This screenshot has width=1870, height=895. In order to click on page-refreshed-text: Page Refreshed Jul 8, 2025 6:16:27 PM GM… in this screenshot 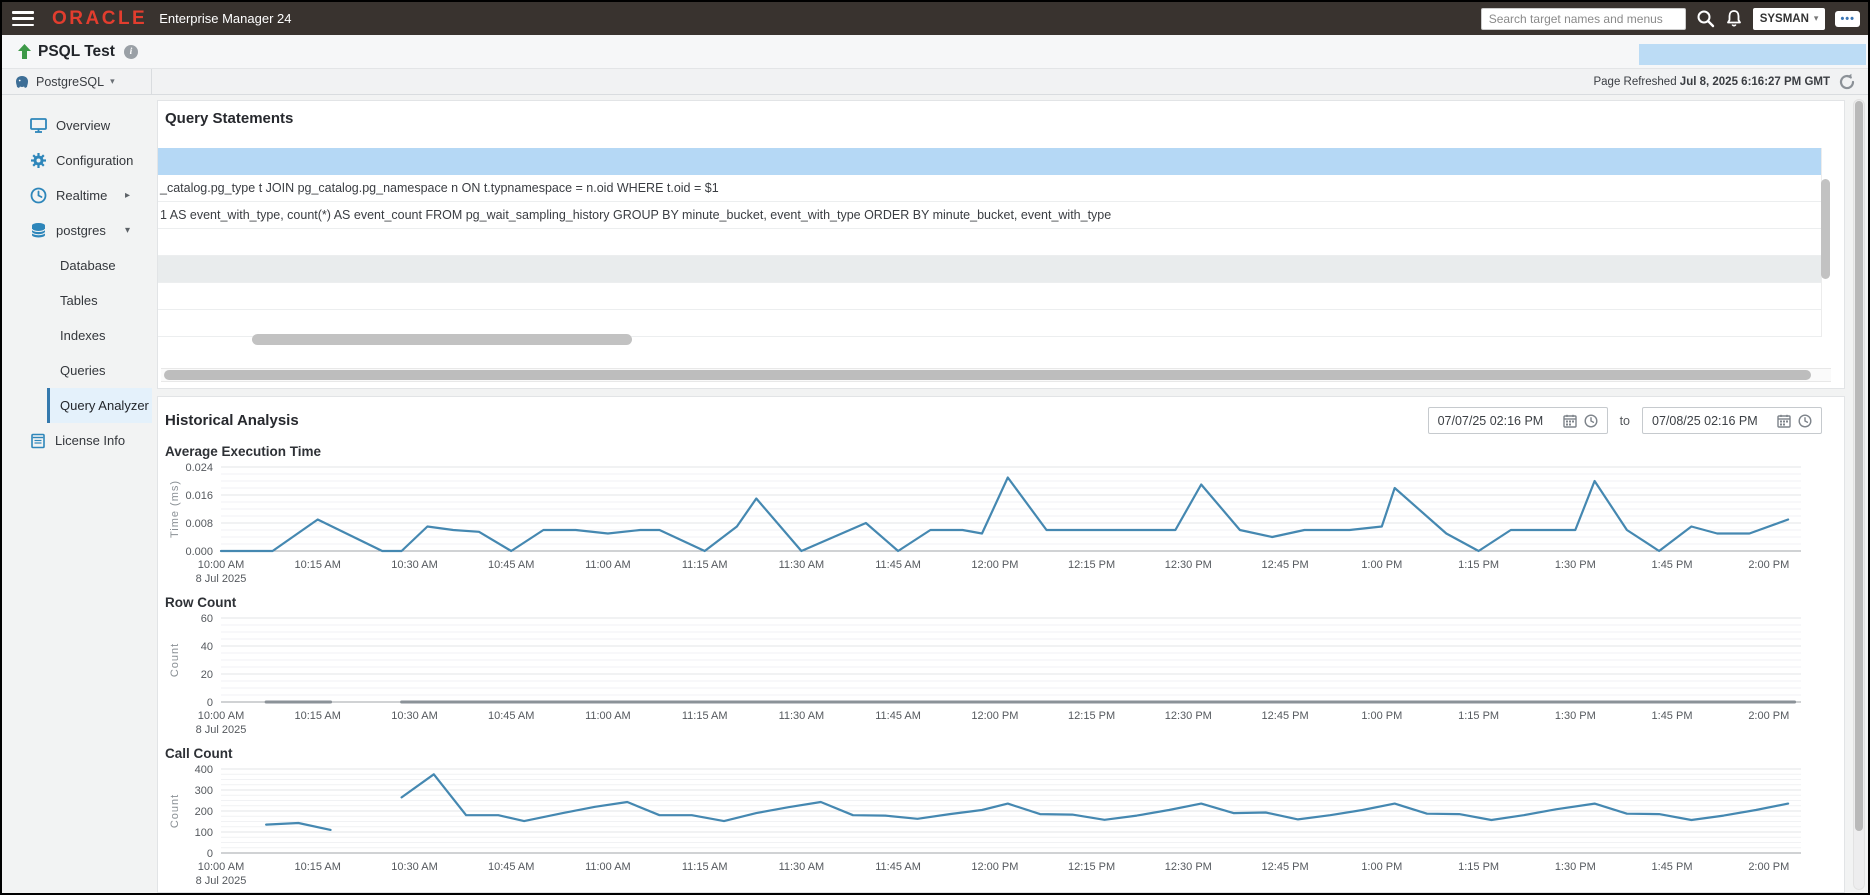, I will do `click(1711, 81)`.